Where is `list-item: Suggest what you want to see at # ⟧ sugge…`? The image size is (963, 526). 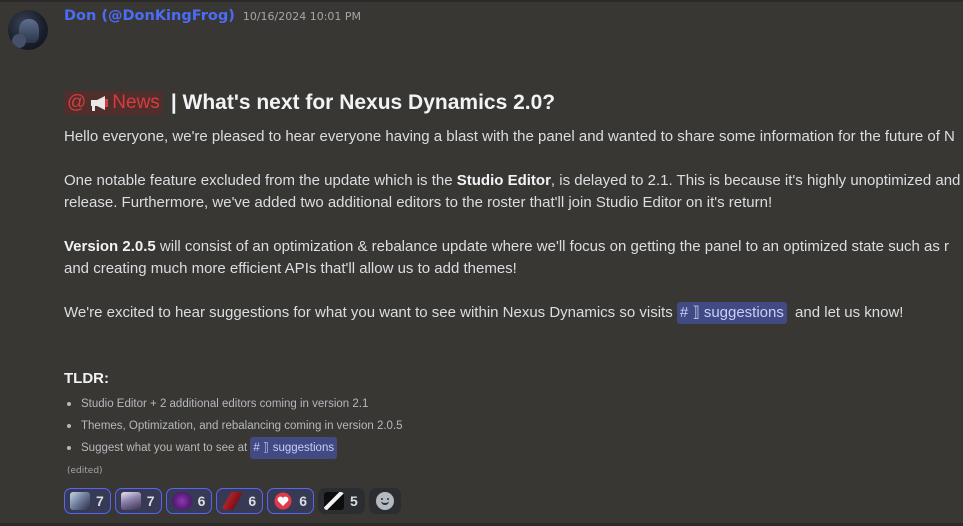 list-item: Suggest what you want to see at # ⟧ sugge… is located at coordinates (233, 448).